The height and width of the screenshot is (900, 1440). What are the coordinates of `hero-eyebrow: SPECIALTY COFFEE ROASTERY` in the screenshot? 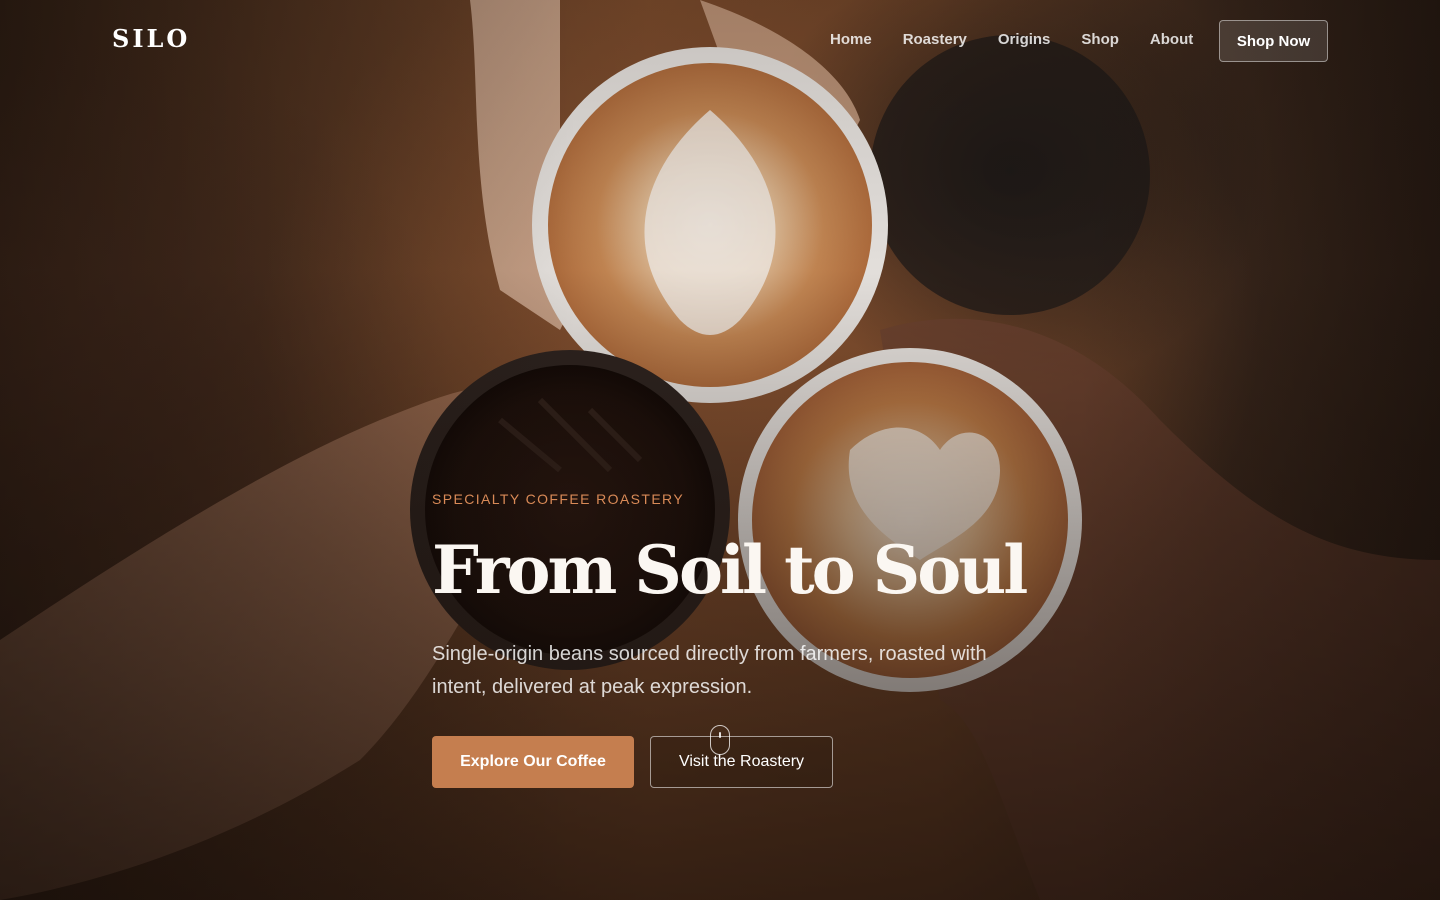 It's located at (558, 499).